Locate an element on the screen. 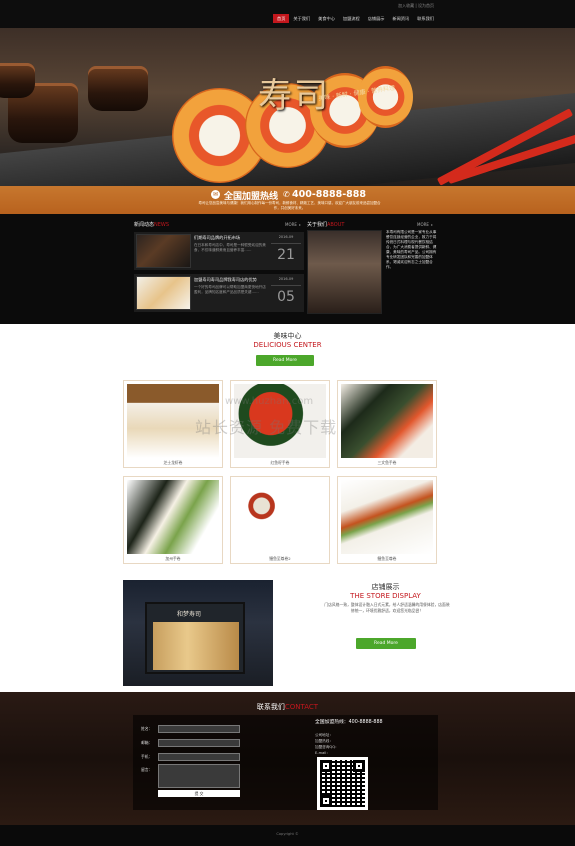  product-name: 鳗鱼至尊卷 is located at coordinates (387, 559).